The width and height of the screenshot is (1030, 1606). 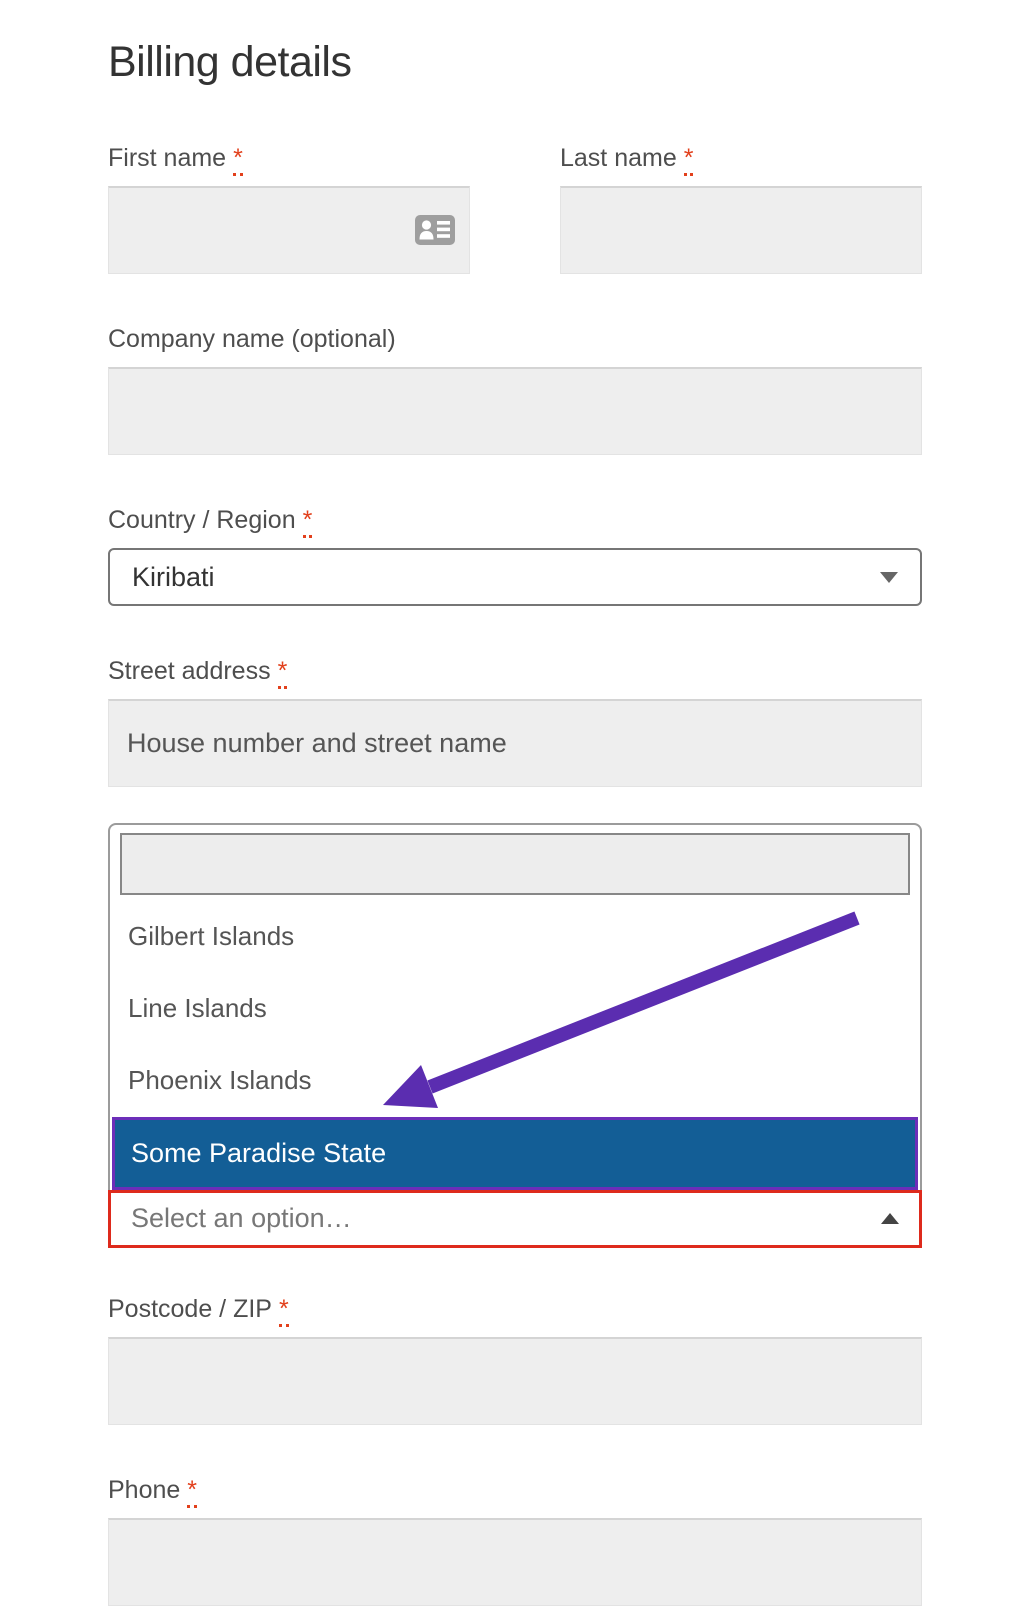 I want to click on chevron-down-icon, so click(x=889, y=577).